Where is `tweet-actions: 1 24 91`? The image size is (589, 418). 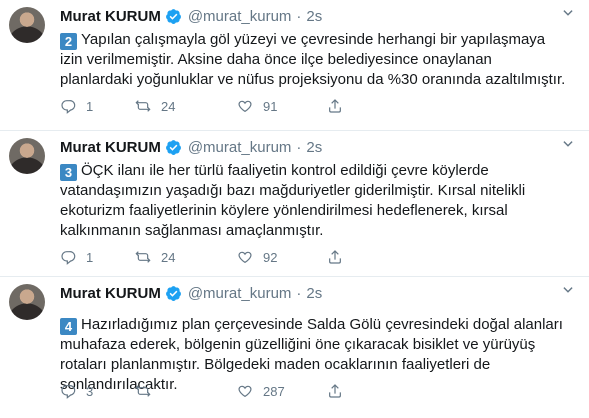
tweet-actions: 1 24 91 is located at coordinates (208, 106).